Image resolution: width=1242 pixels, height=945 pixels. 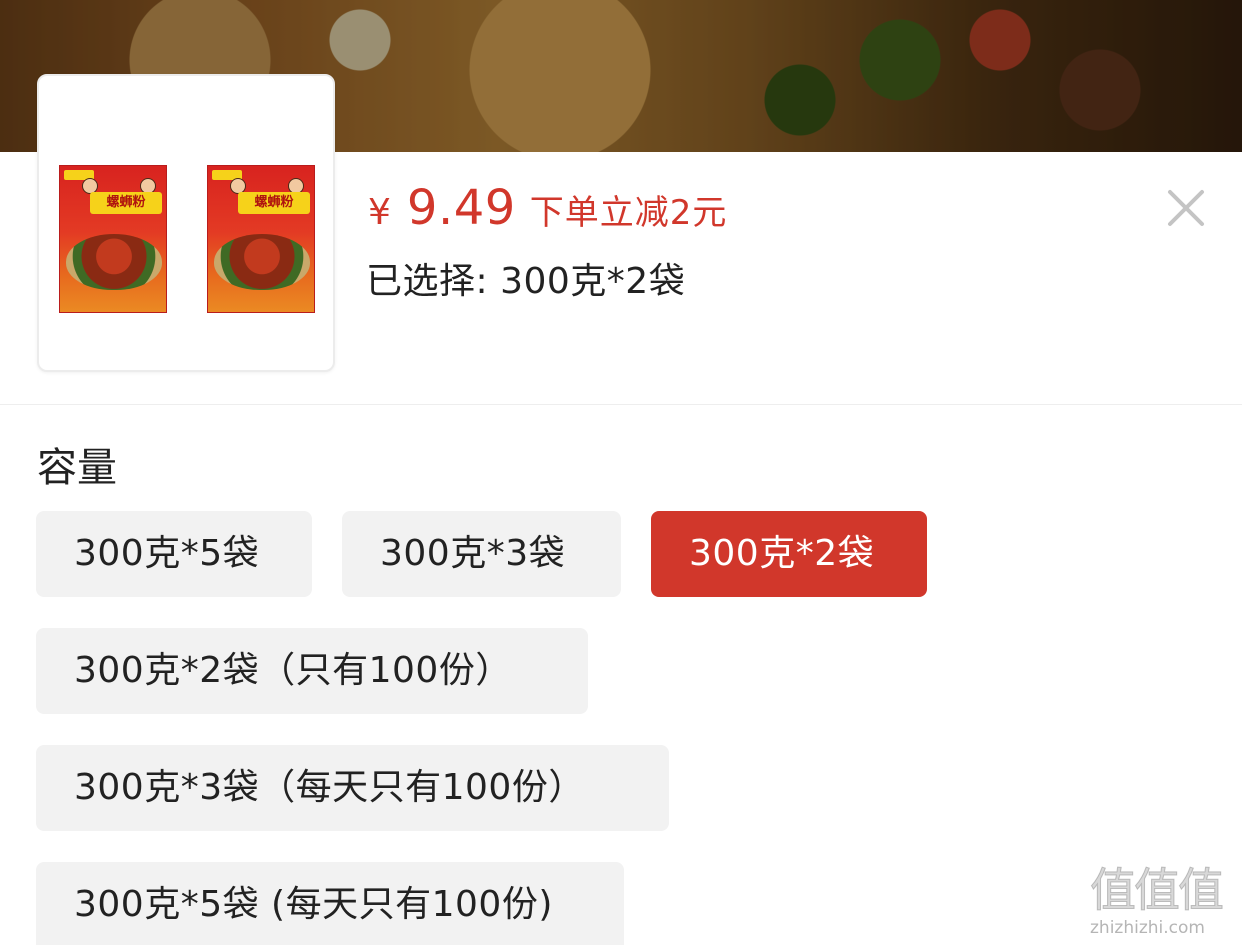 I want to click on close-button, so click(x=1186, y=208).